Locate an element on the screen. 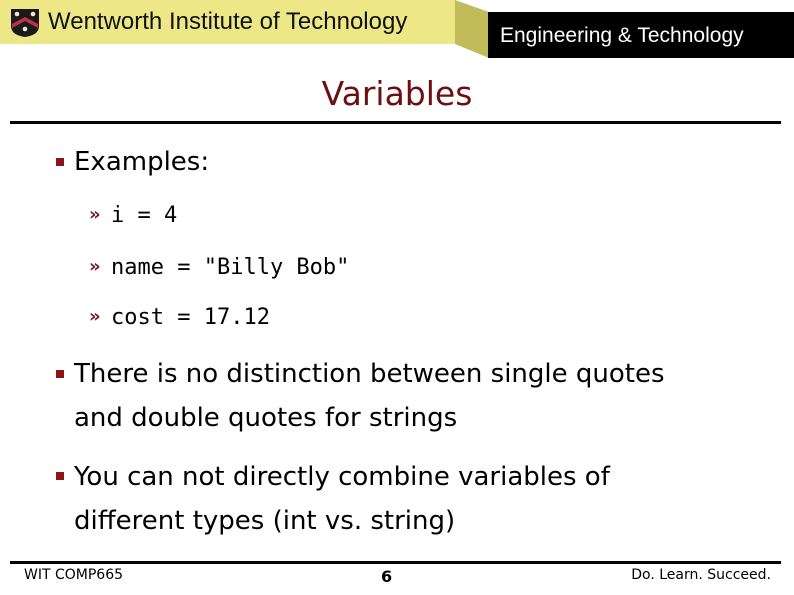 The width and height of the screenshot is (794, 595). bullet-examples: Examples: is located at coordinates (142, 162).